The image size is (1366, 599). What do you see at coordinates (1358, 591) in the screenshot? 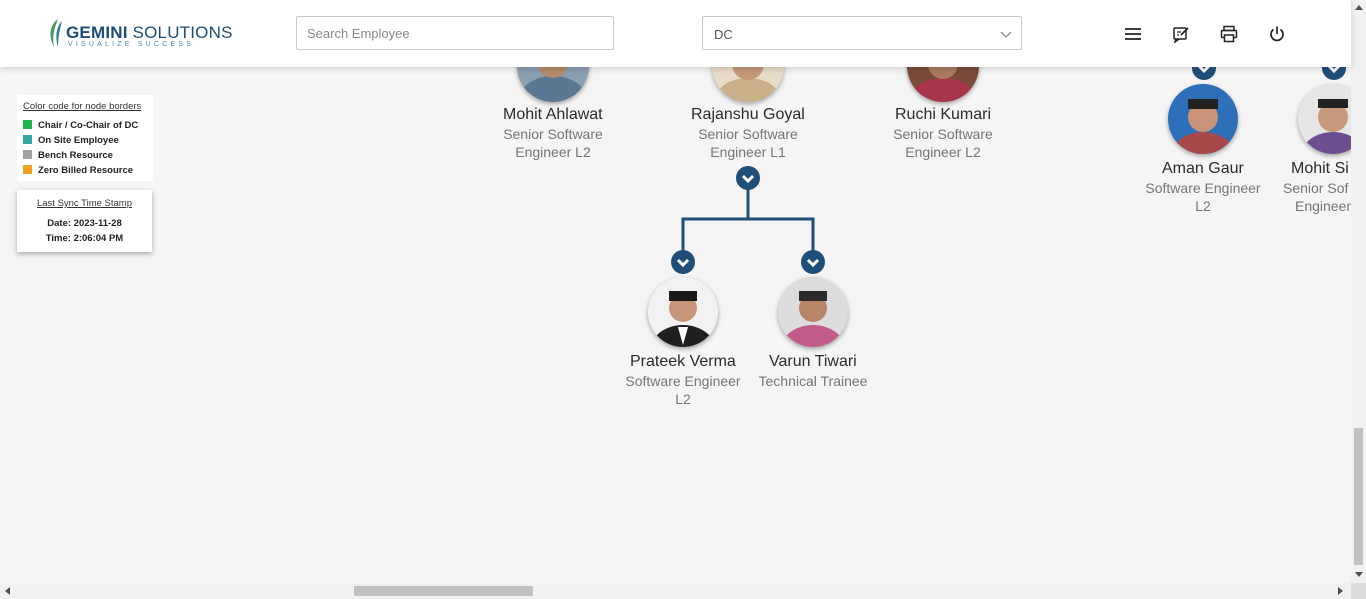
I see `scrollbar-corner` at bounding box center [1358, 591].